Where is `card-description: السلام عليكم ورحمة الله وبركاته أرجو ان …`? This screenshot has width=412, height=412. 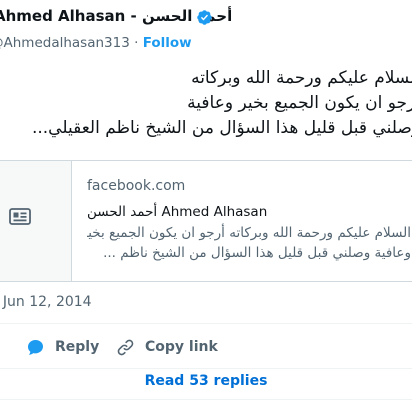
card-description: السلام عليكم ورحمة الله وبركاته أرجو ان … is located at coordinates (249, 243).